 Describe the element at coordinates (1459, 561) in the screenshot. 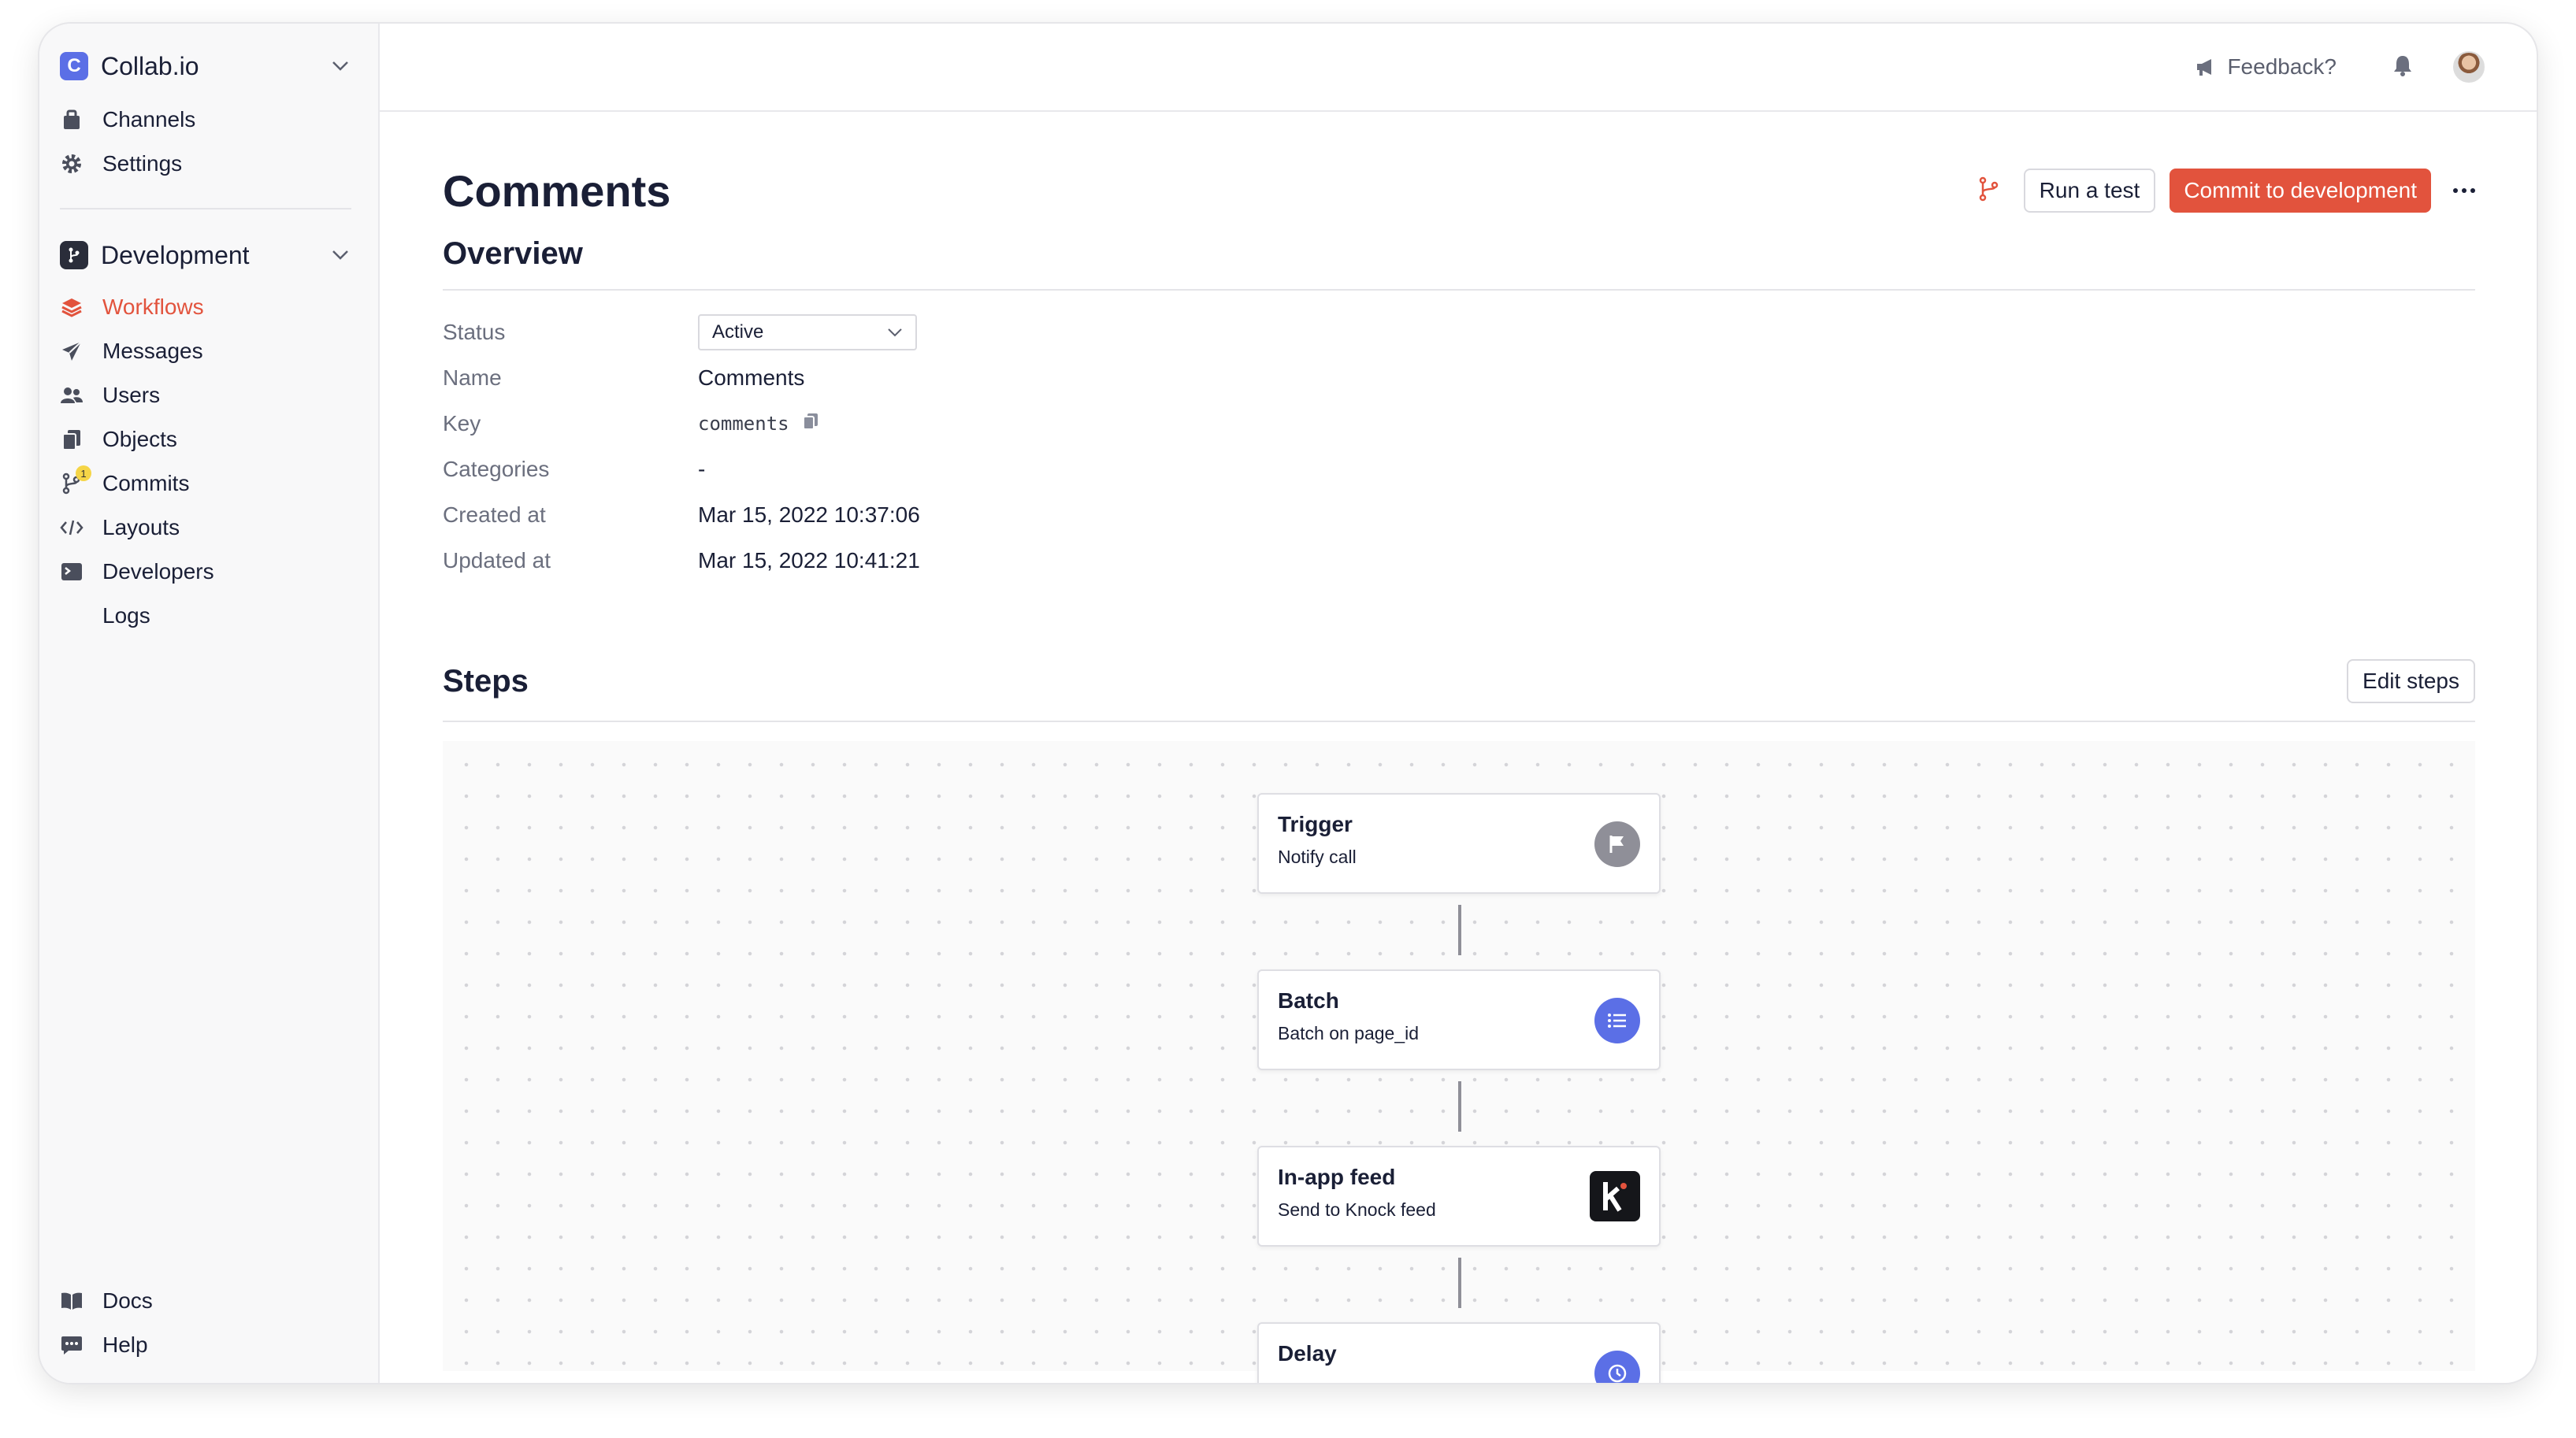

I see `detail-row-updated: Updated at Mar 15, 2022 10:41:21` at that location.